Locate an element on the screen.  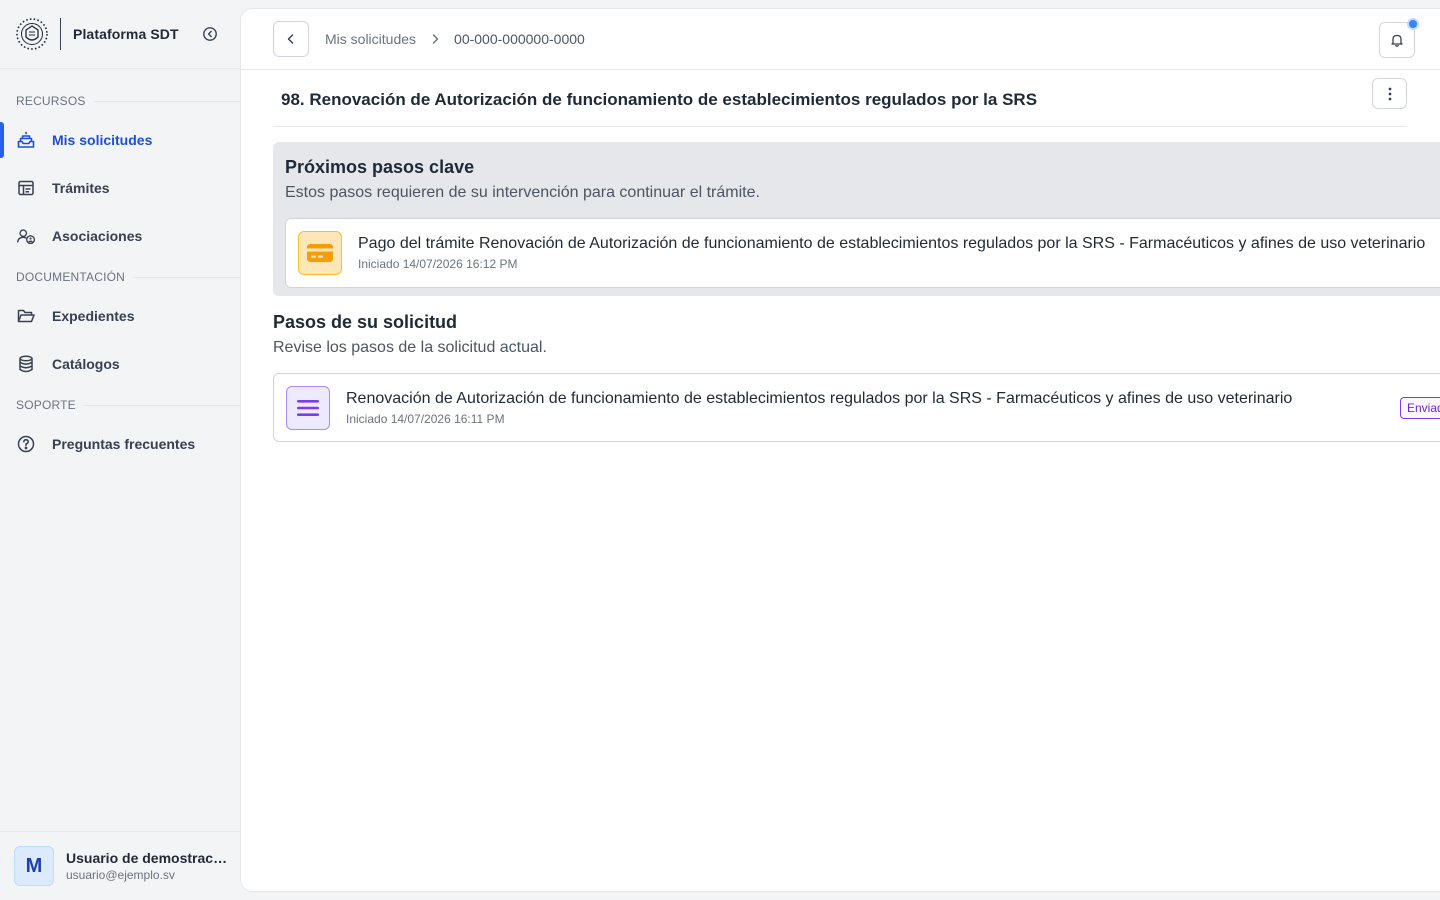
sidebar-item-tramites: Trámites is located at coordinates (120, 188).